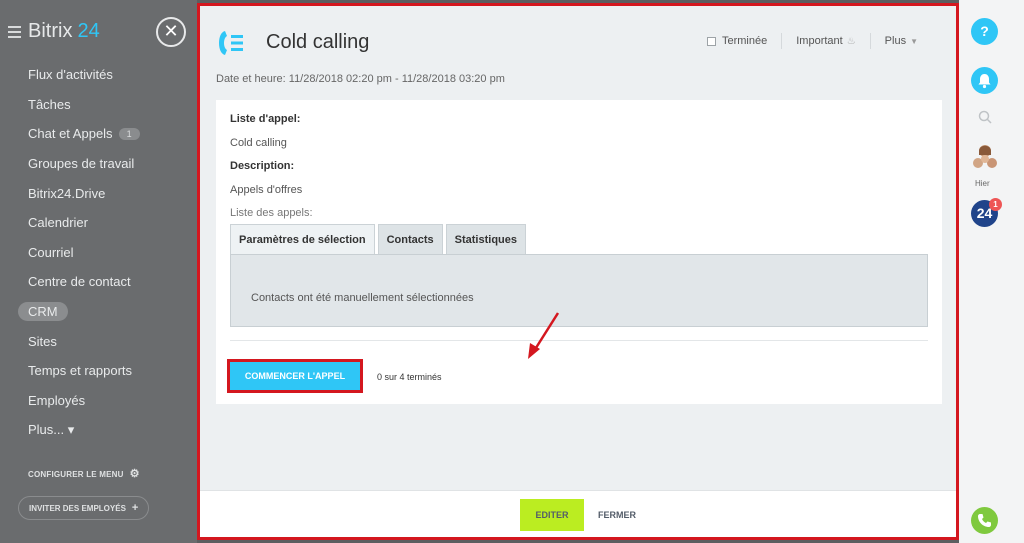  Describe the element at coordinates (98, 371) in the screenshot. I see `sidebar-item-temps: Temps et rapports` at that location.